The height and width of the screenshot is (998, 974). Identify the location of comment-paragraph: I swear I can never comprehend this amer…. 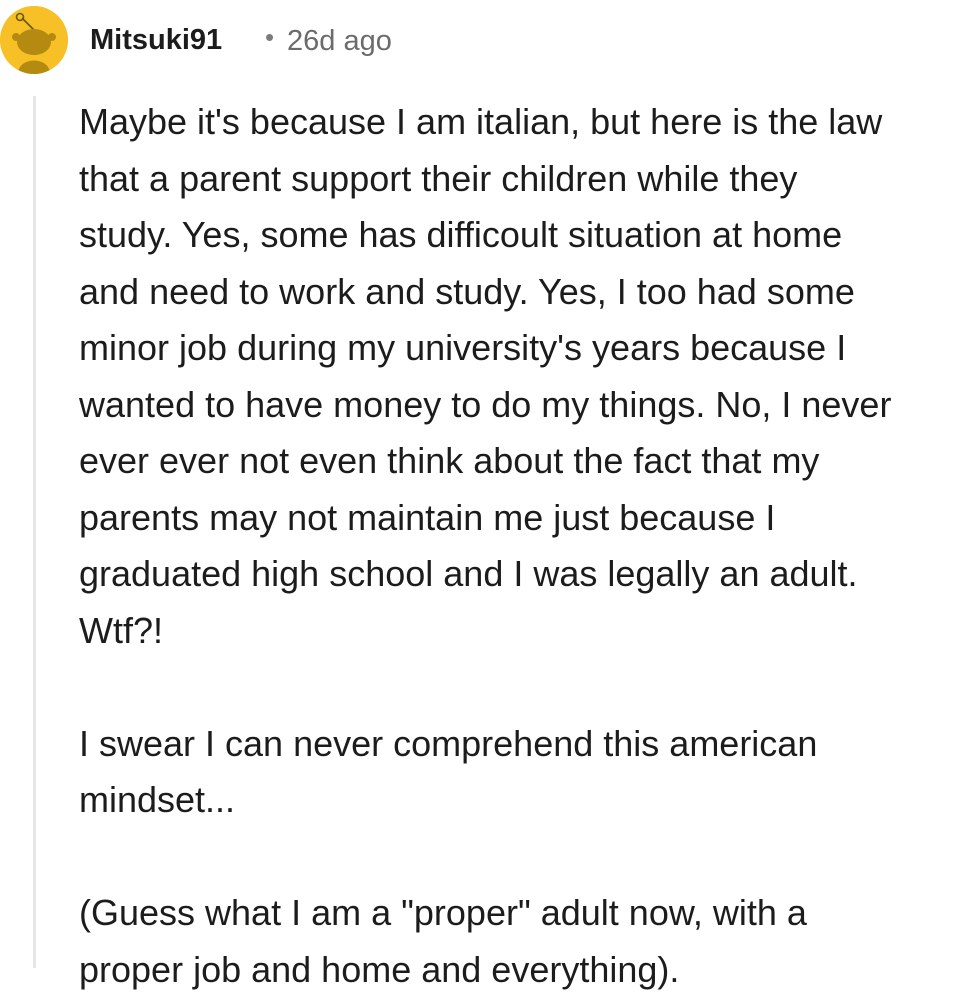
(448, 771).